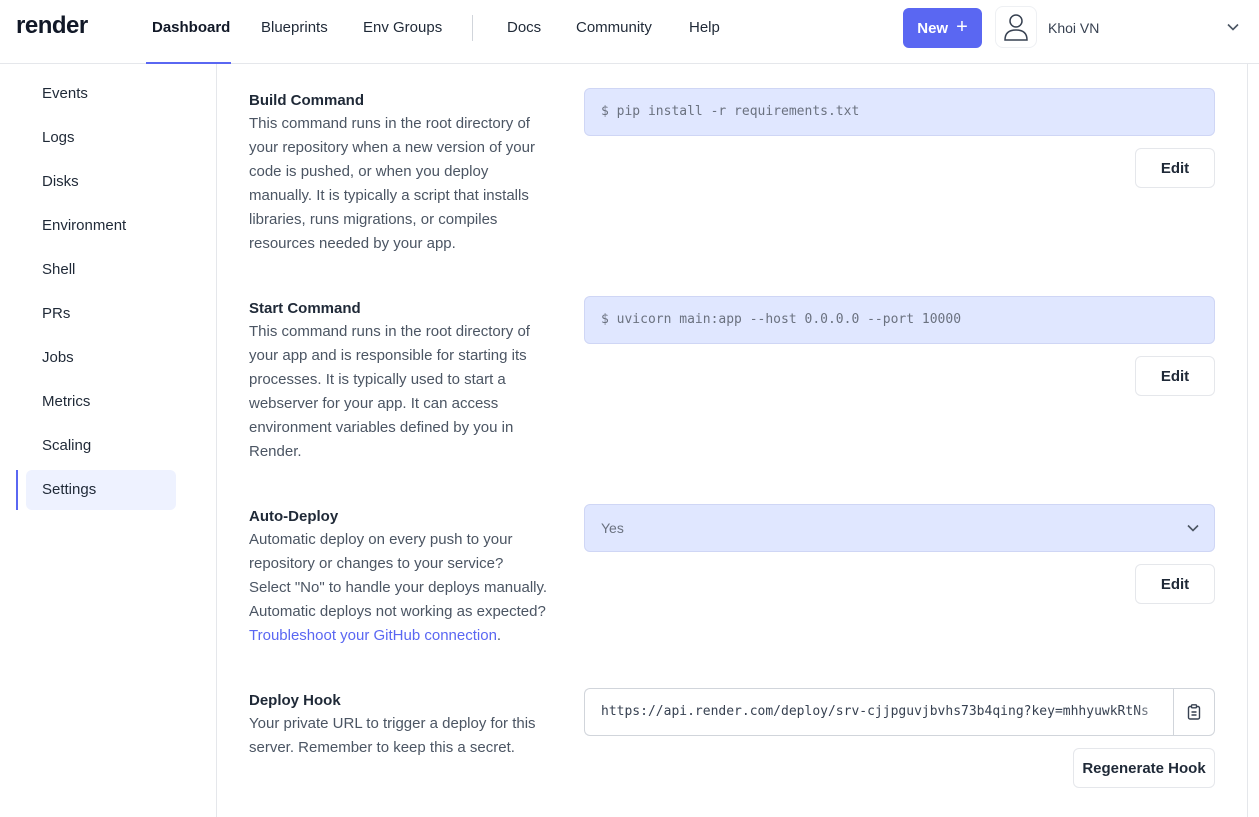  Describe the element at coordinates (17, 490) in the screenshot. I see `sidebar-active-indicator` at that location.